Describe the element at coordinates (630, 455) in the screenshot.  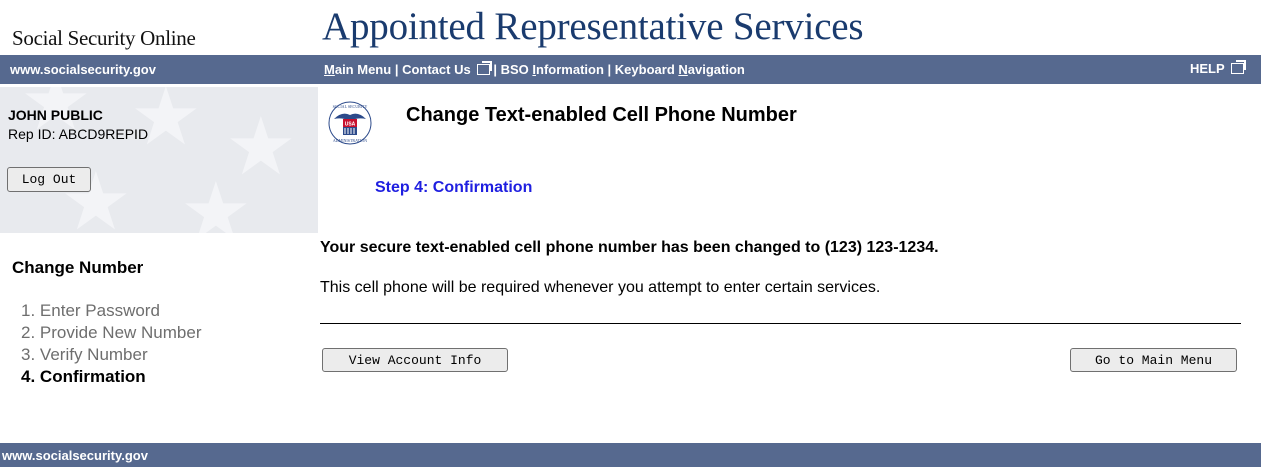
I see `footer-bar: www.socialsecurity.gov` at that location.